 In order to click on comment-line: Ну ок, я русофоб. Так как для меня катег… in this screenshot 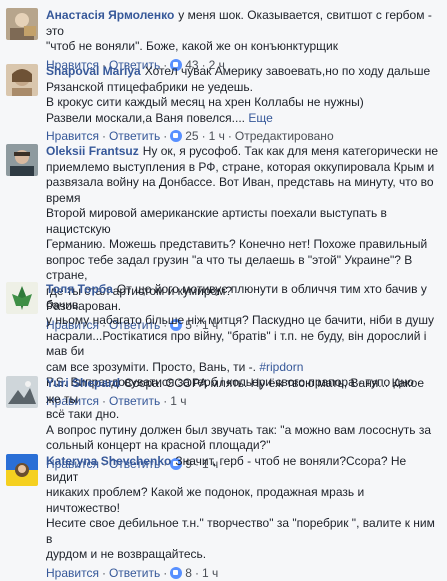, I will do `click(290, 151)`.